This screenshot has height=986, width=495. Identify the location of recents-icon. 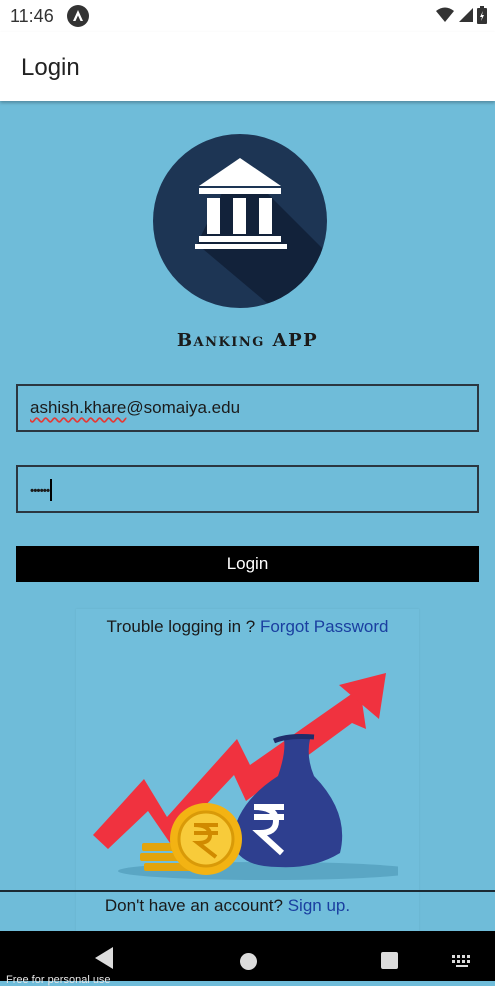
(389, 960).